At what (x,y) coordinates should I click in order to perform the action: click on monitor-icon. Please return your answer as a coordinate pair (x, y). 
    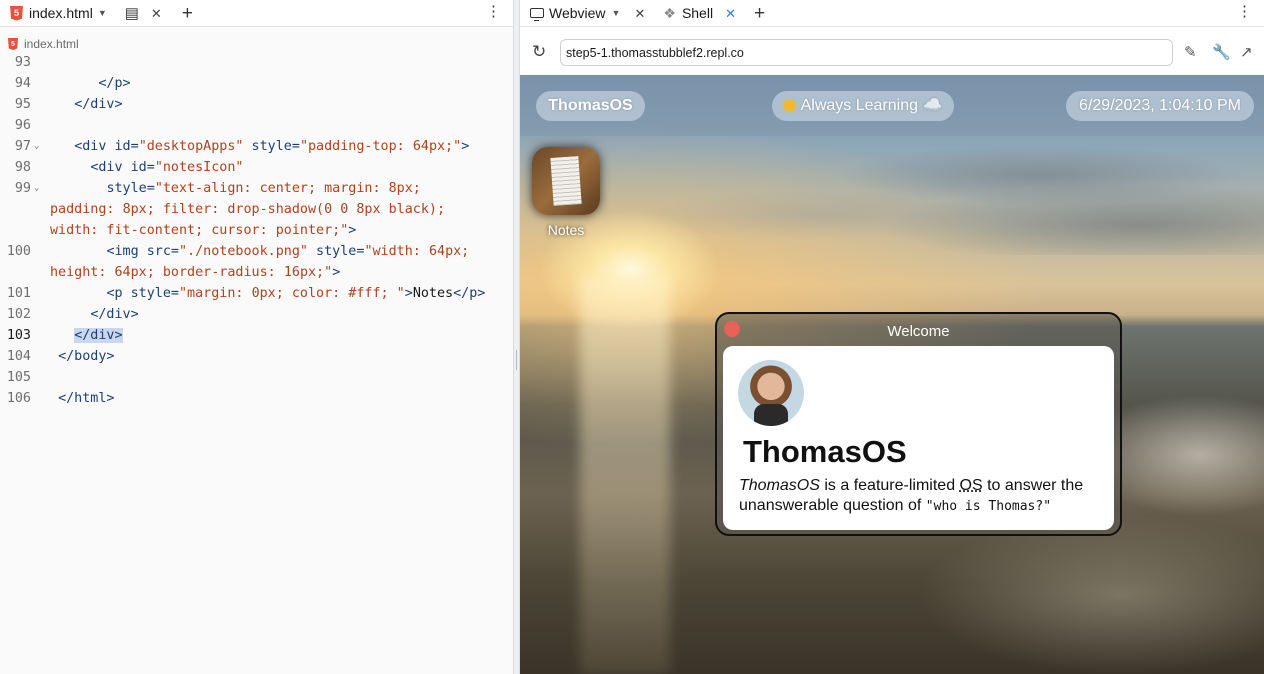
    Looking at the image, I should click on (537, 14).